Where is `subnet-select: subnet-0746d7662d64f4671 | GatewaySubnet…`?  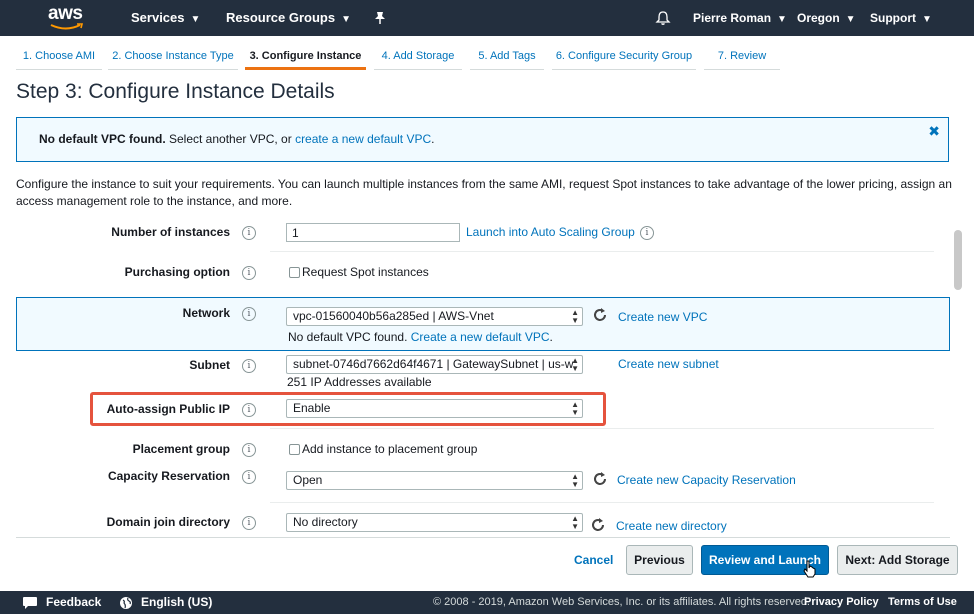
subnet-select: subnet-0746d7662d64f4671 | GatewaySubnet… is located at coordinates (434, 364).